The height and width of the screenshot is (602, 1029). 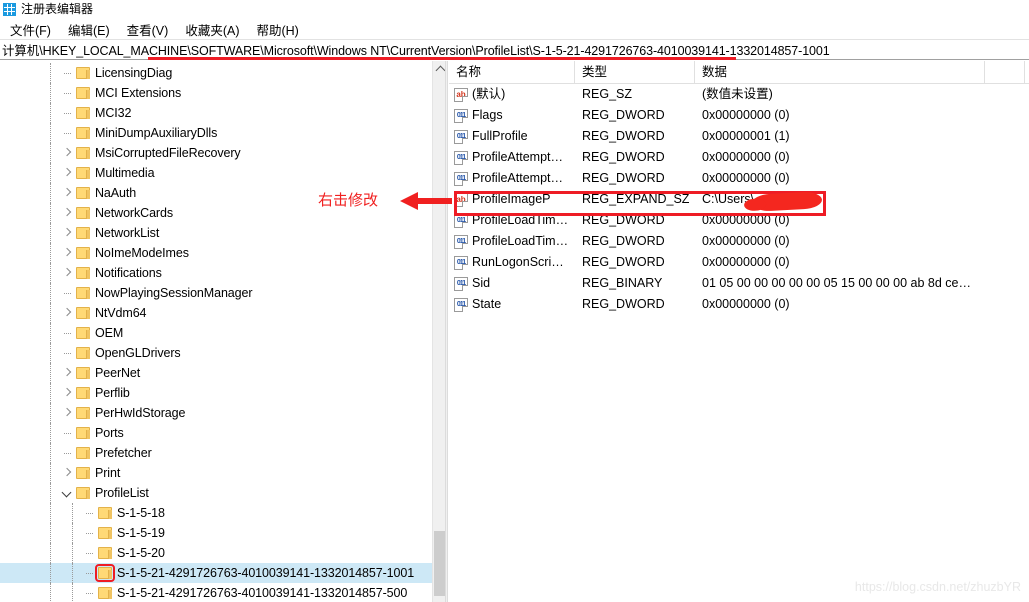 What do you see at coordinates (216, 413) in the screenshot?
I see `tree-item: PerHwIdStorage` at bounding box center [216, 413].